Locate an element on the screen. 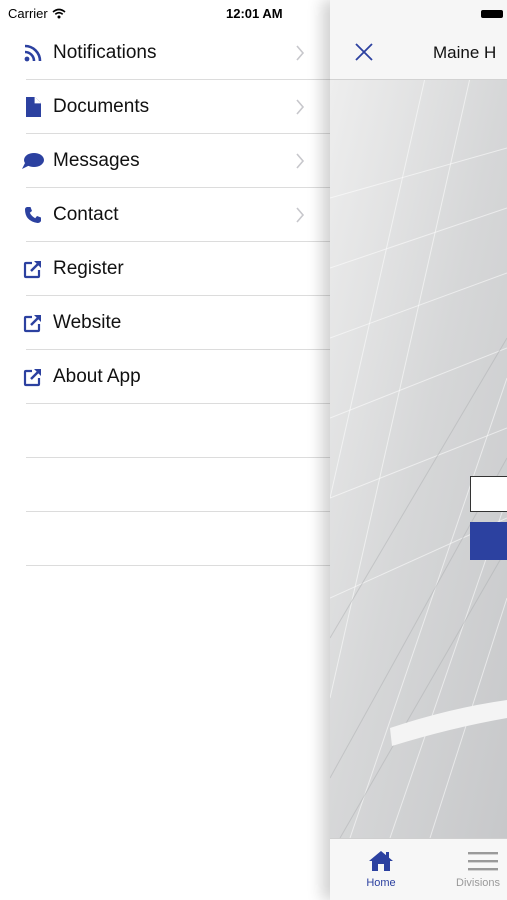  rss-icon is located at coordinates (33, 53).